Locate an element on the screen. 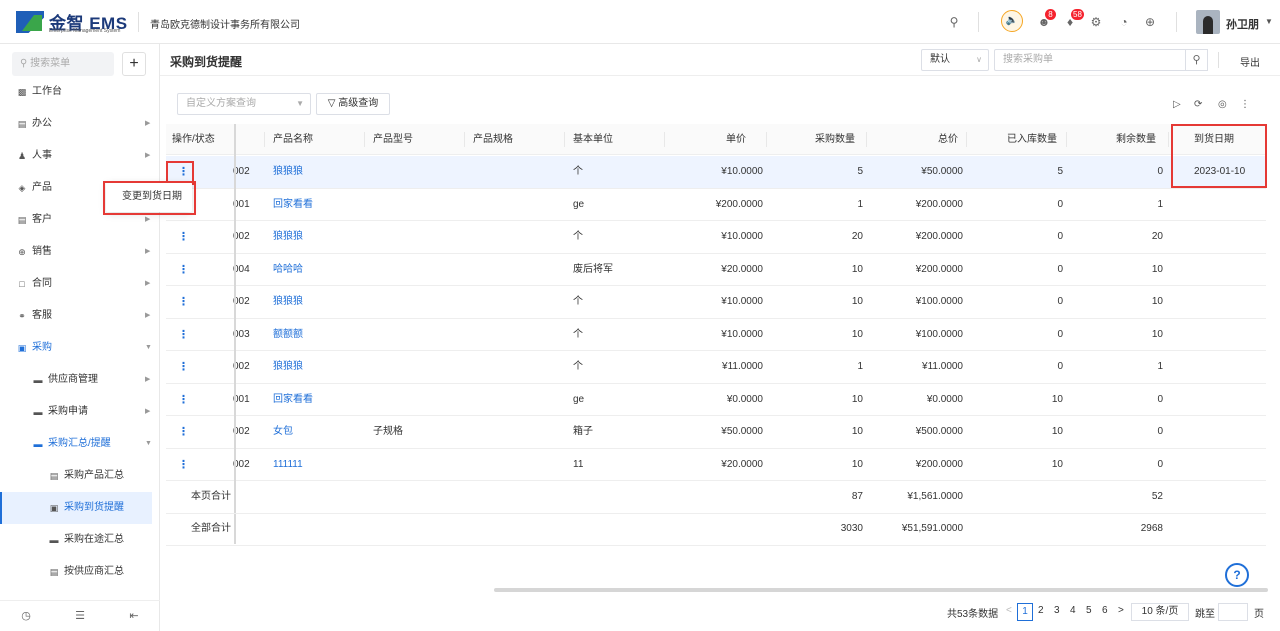  sidebar-item-office: ▤ 办公 ▶ is located at coordinates (80, 124).